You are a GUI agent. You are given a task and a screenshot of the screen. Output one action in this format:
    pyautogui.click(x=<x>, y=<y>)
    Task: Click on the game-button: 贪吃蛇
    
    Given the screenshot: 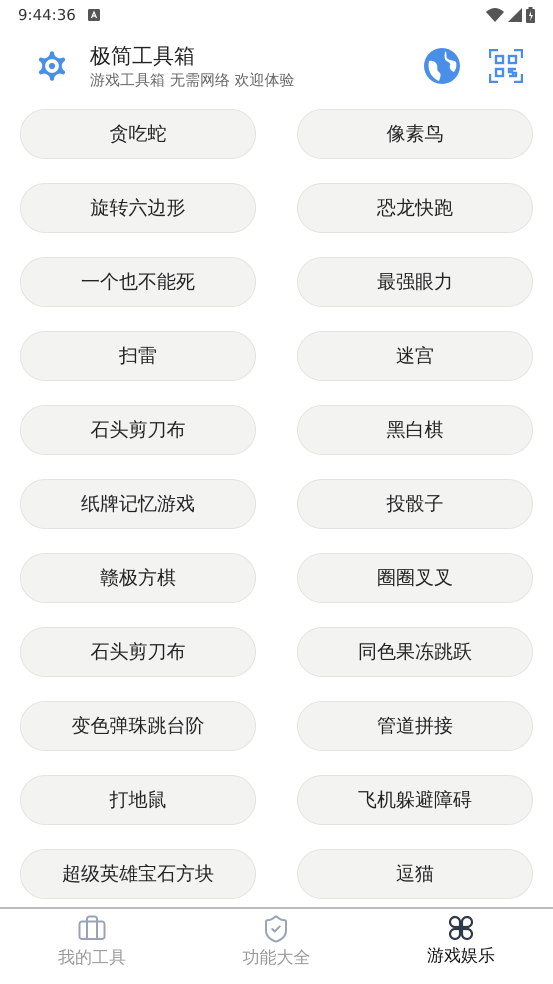 What is the action you would take?
    pyautogui.click(x=138, y=134)
    